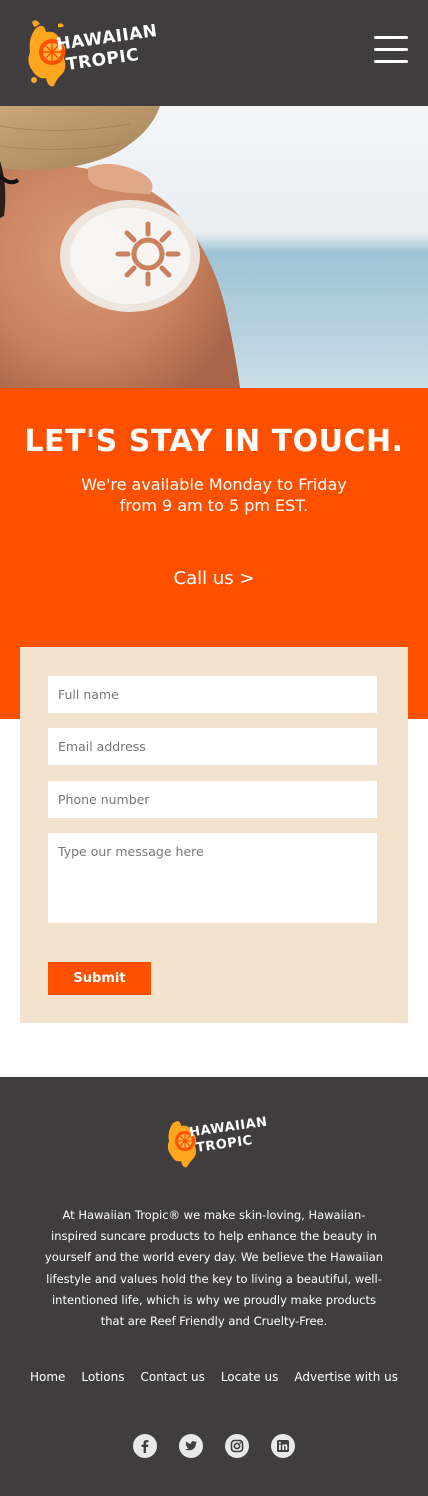 This screenshot has width=428, height=1496. I want to click on instagram-icon, so click(237, 1446).